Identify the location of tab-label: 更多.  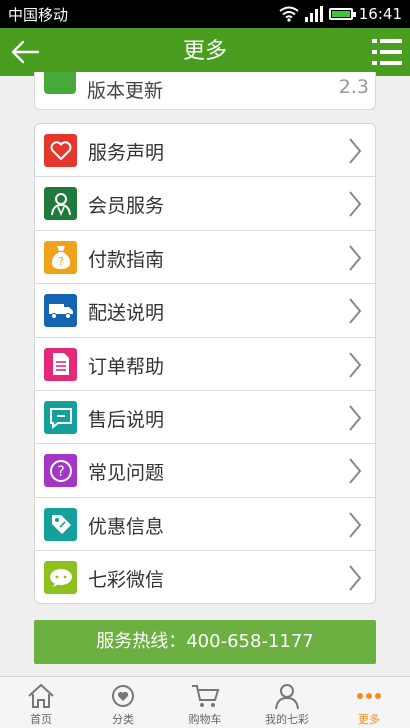
(369, 719).